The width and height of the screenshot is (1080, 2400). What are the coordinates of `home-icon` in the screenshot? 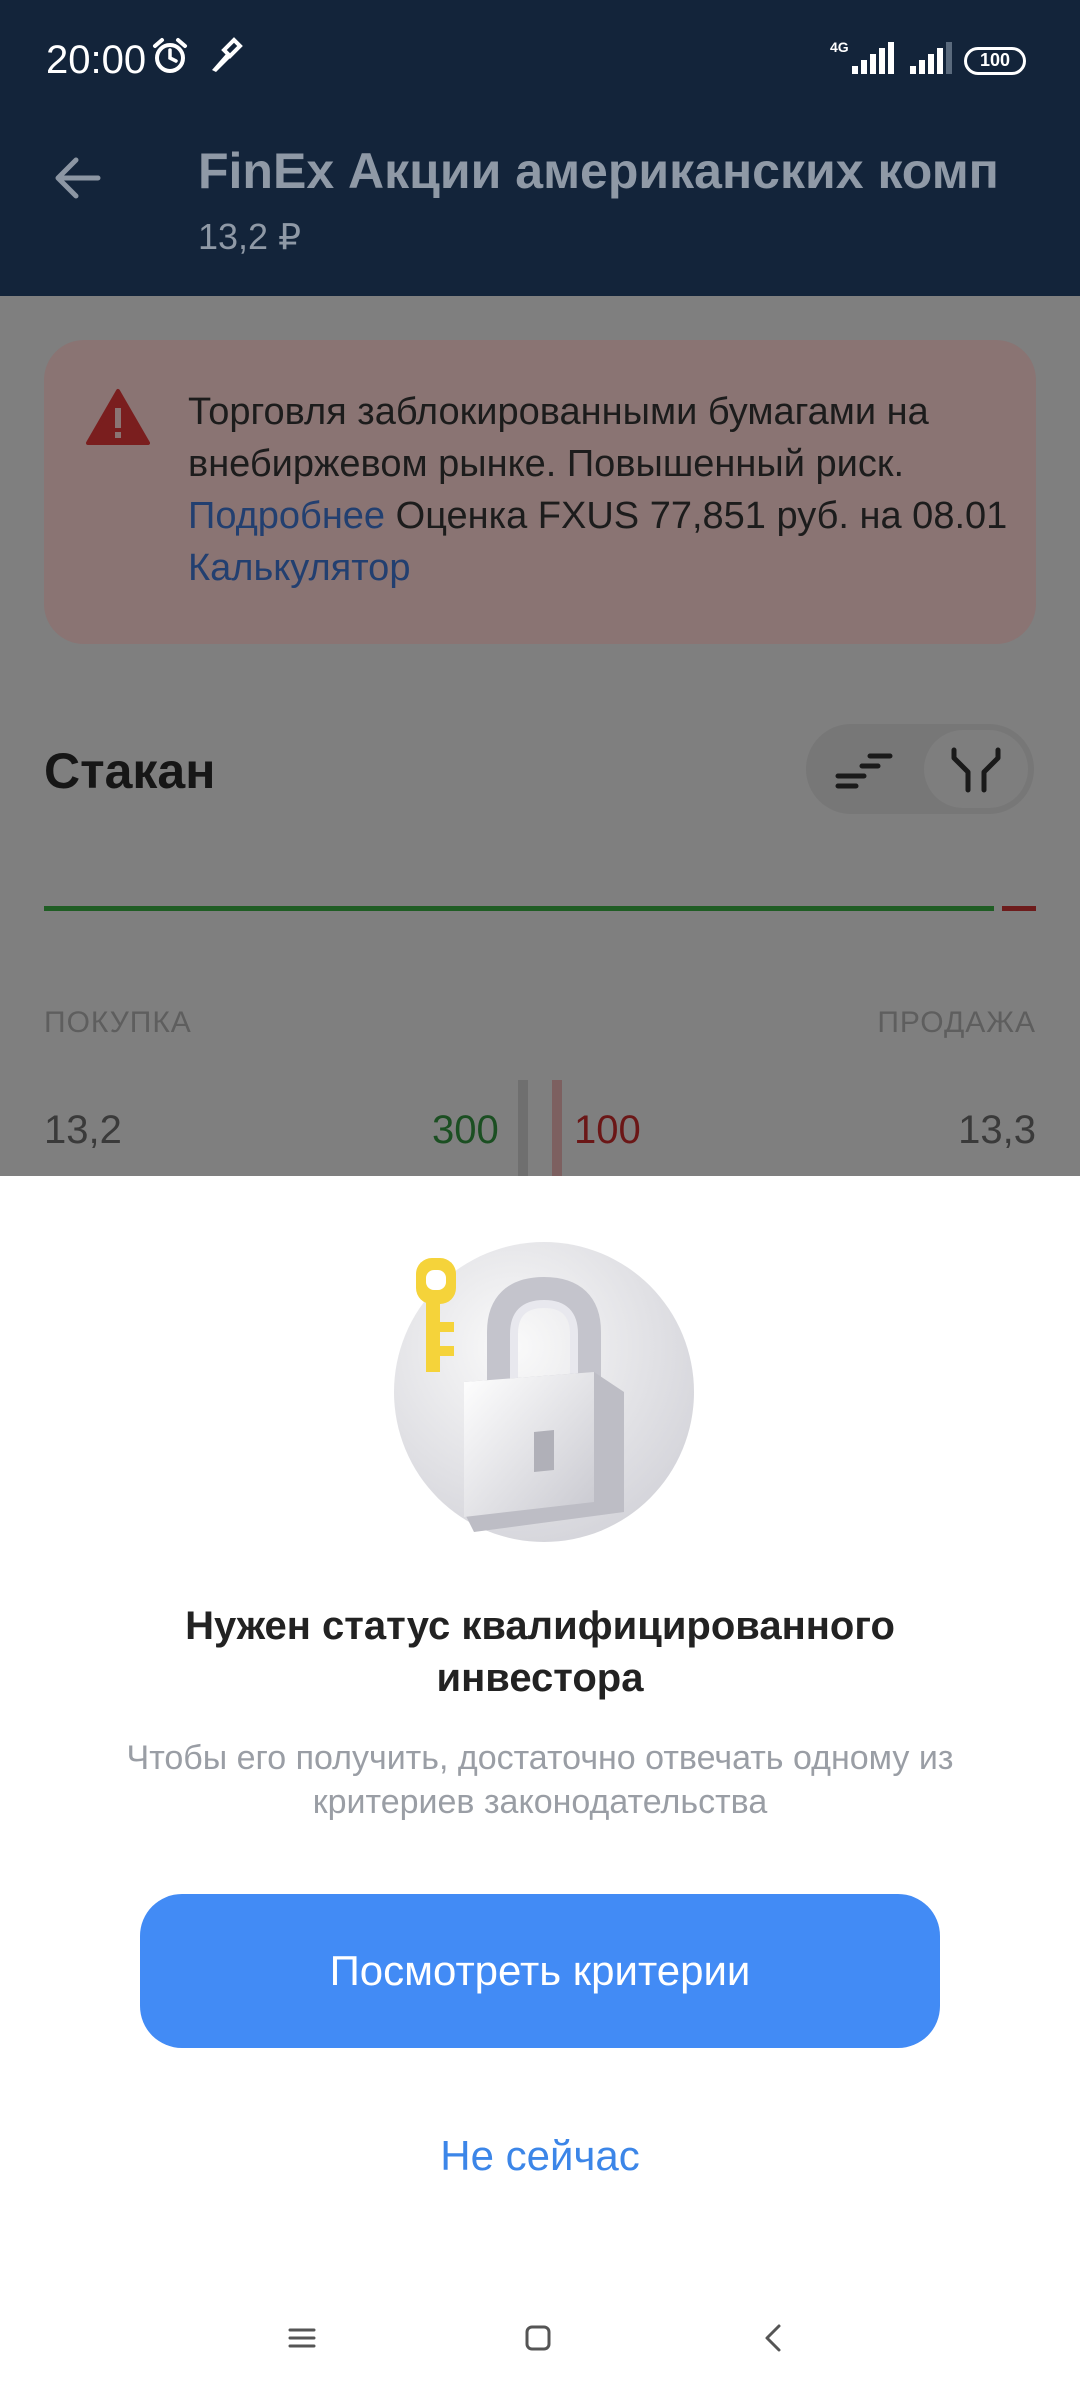 It's located at (538, 2338).